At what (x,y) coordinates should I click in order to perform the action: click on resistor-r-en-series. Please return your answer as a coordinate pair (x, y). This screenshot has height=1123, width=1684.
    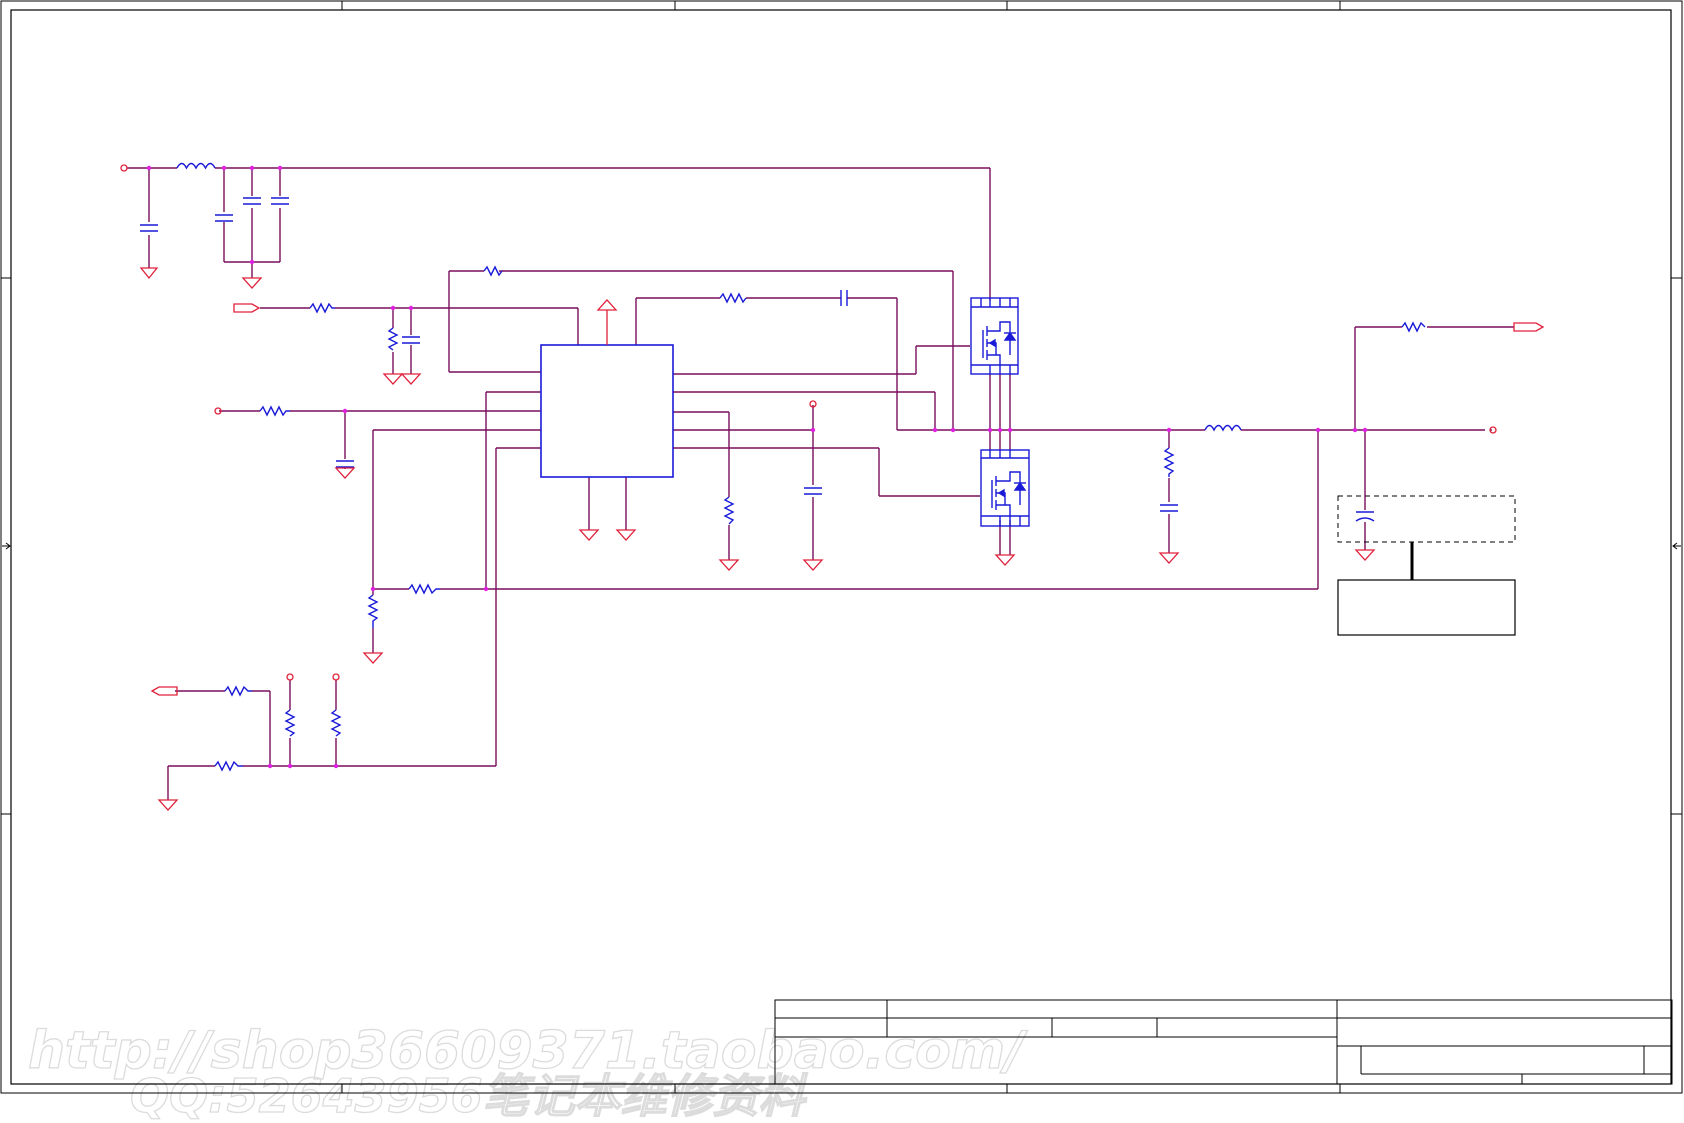
    Looking at the image, I should click on (228, 766).